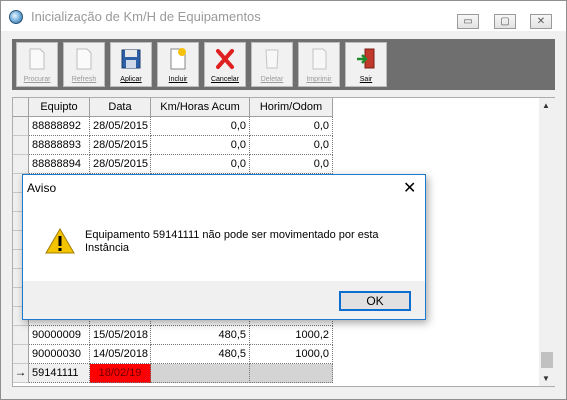 The image size is (567, 400). What do you see at coordinates (291, 335) in the screenshot?
I see `cell-horim-odom: 1000,2` at bounding box center [291, 335].